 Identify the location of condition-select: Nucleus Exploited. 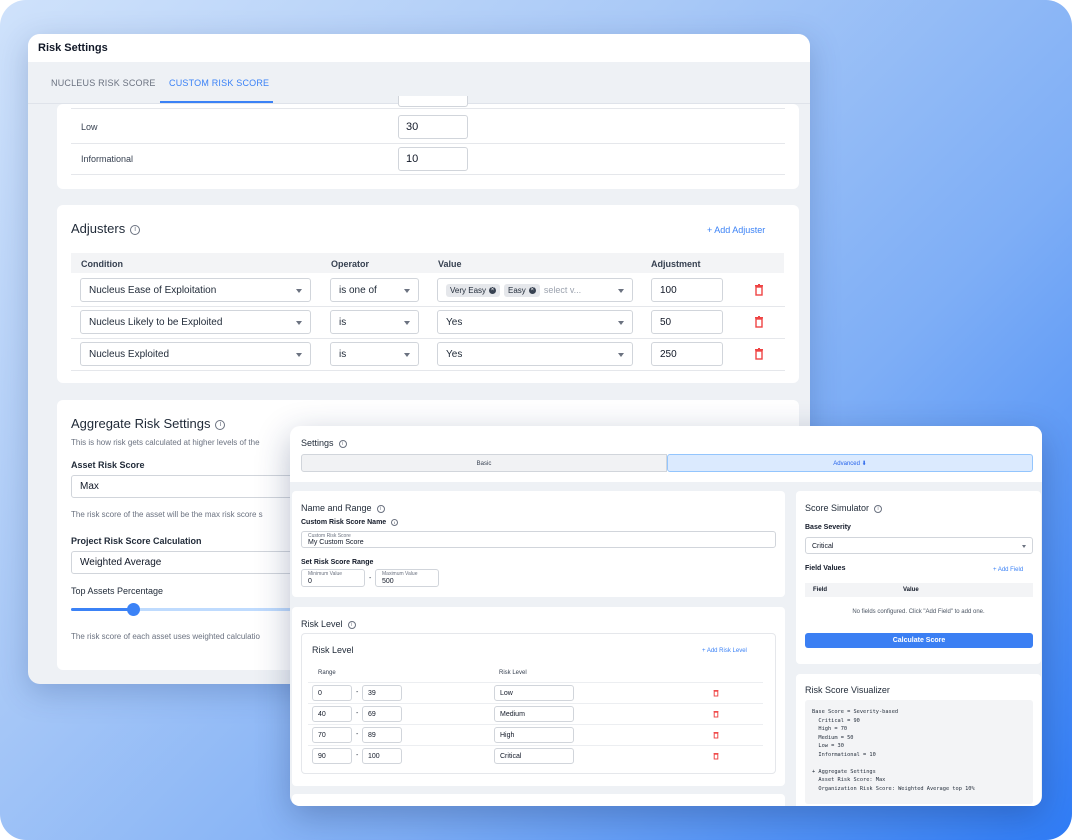
(195, 354).